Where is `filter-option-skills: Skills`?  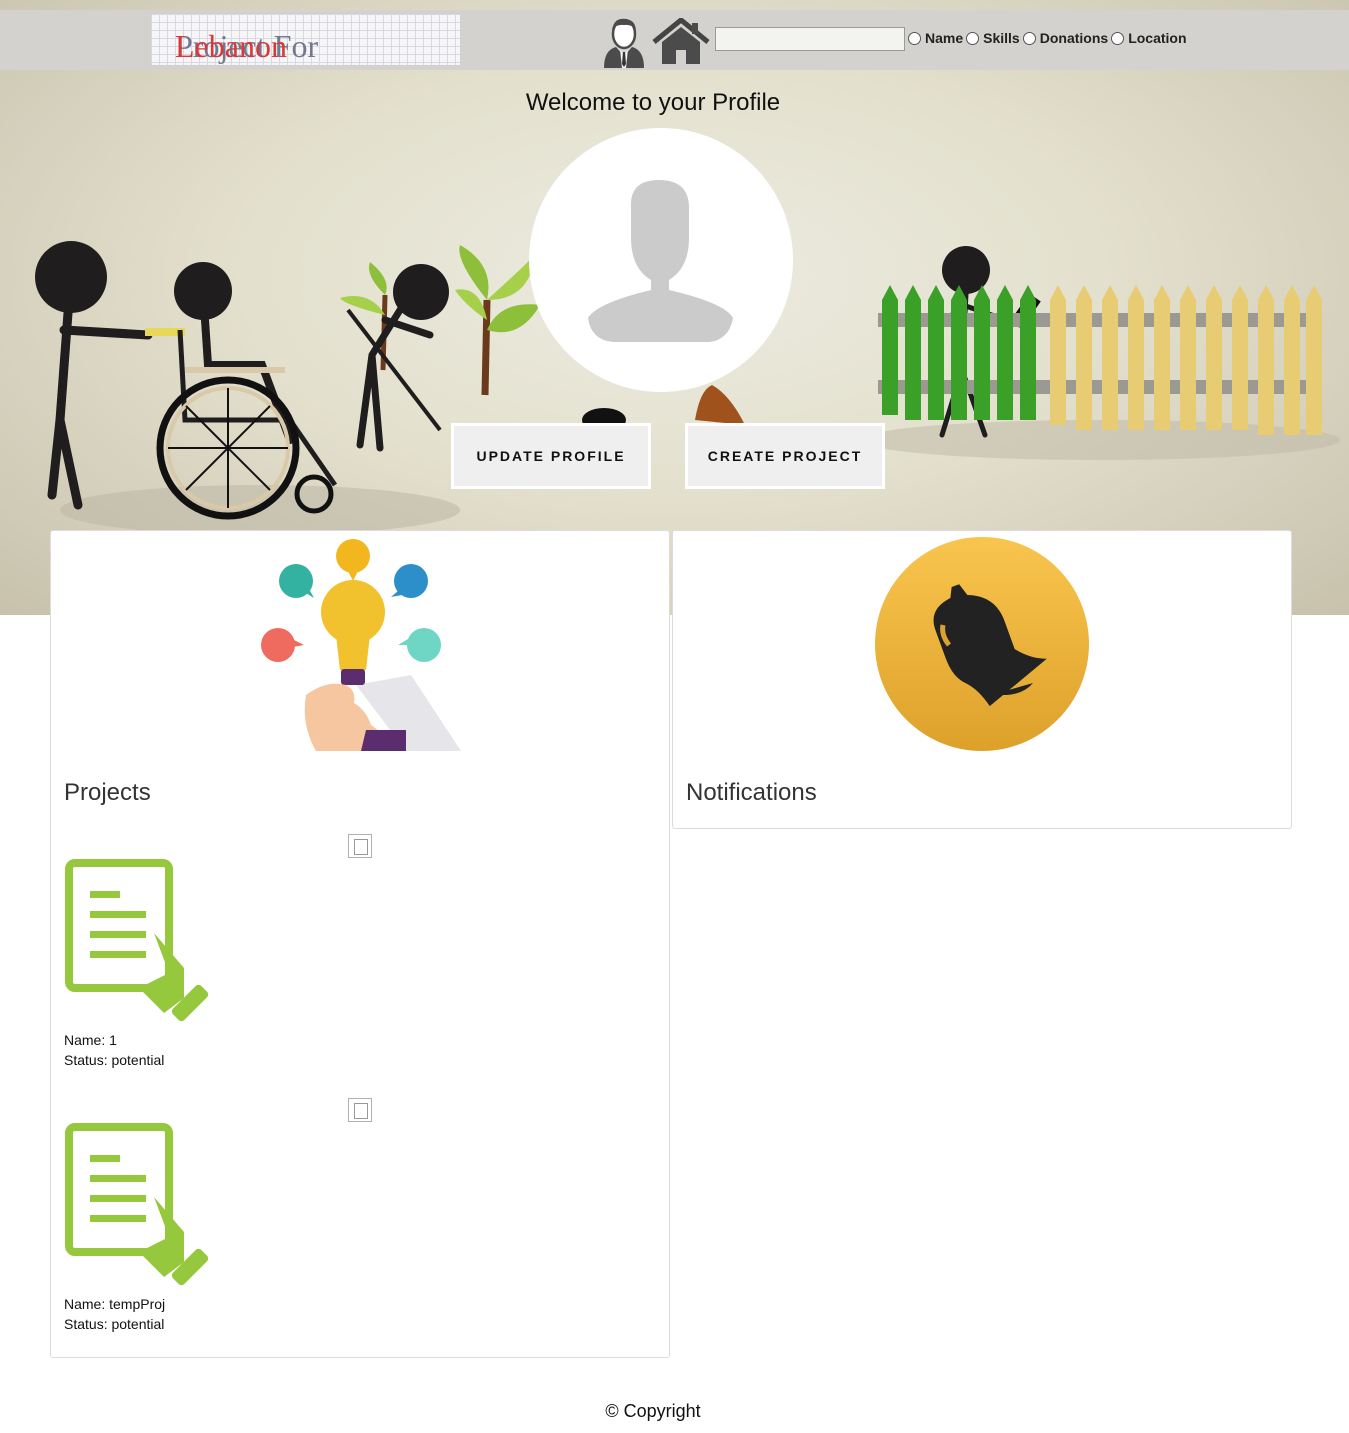
filter-option-skills: Skills is located at coordinates (994, 38).